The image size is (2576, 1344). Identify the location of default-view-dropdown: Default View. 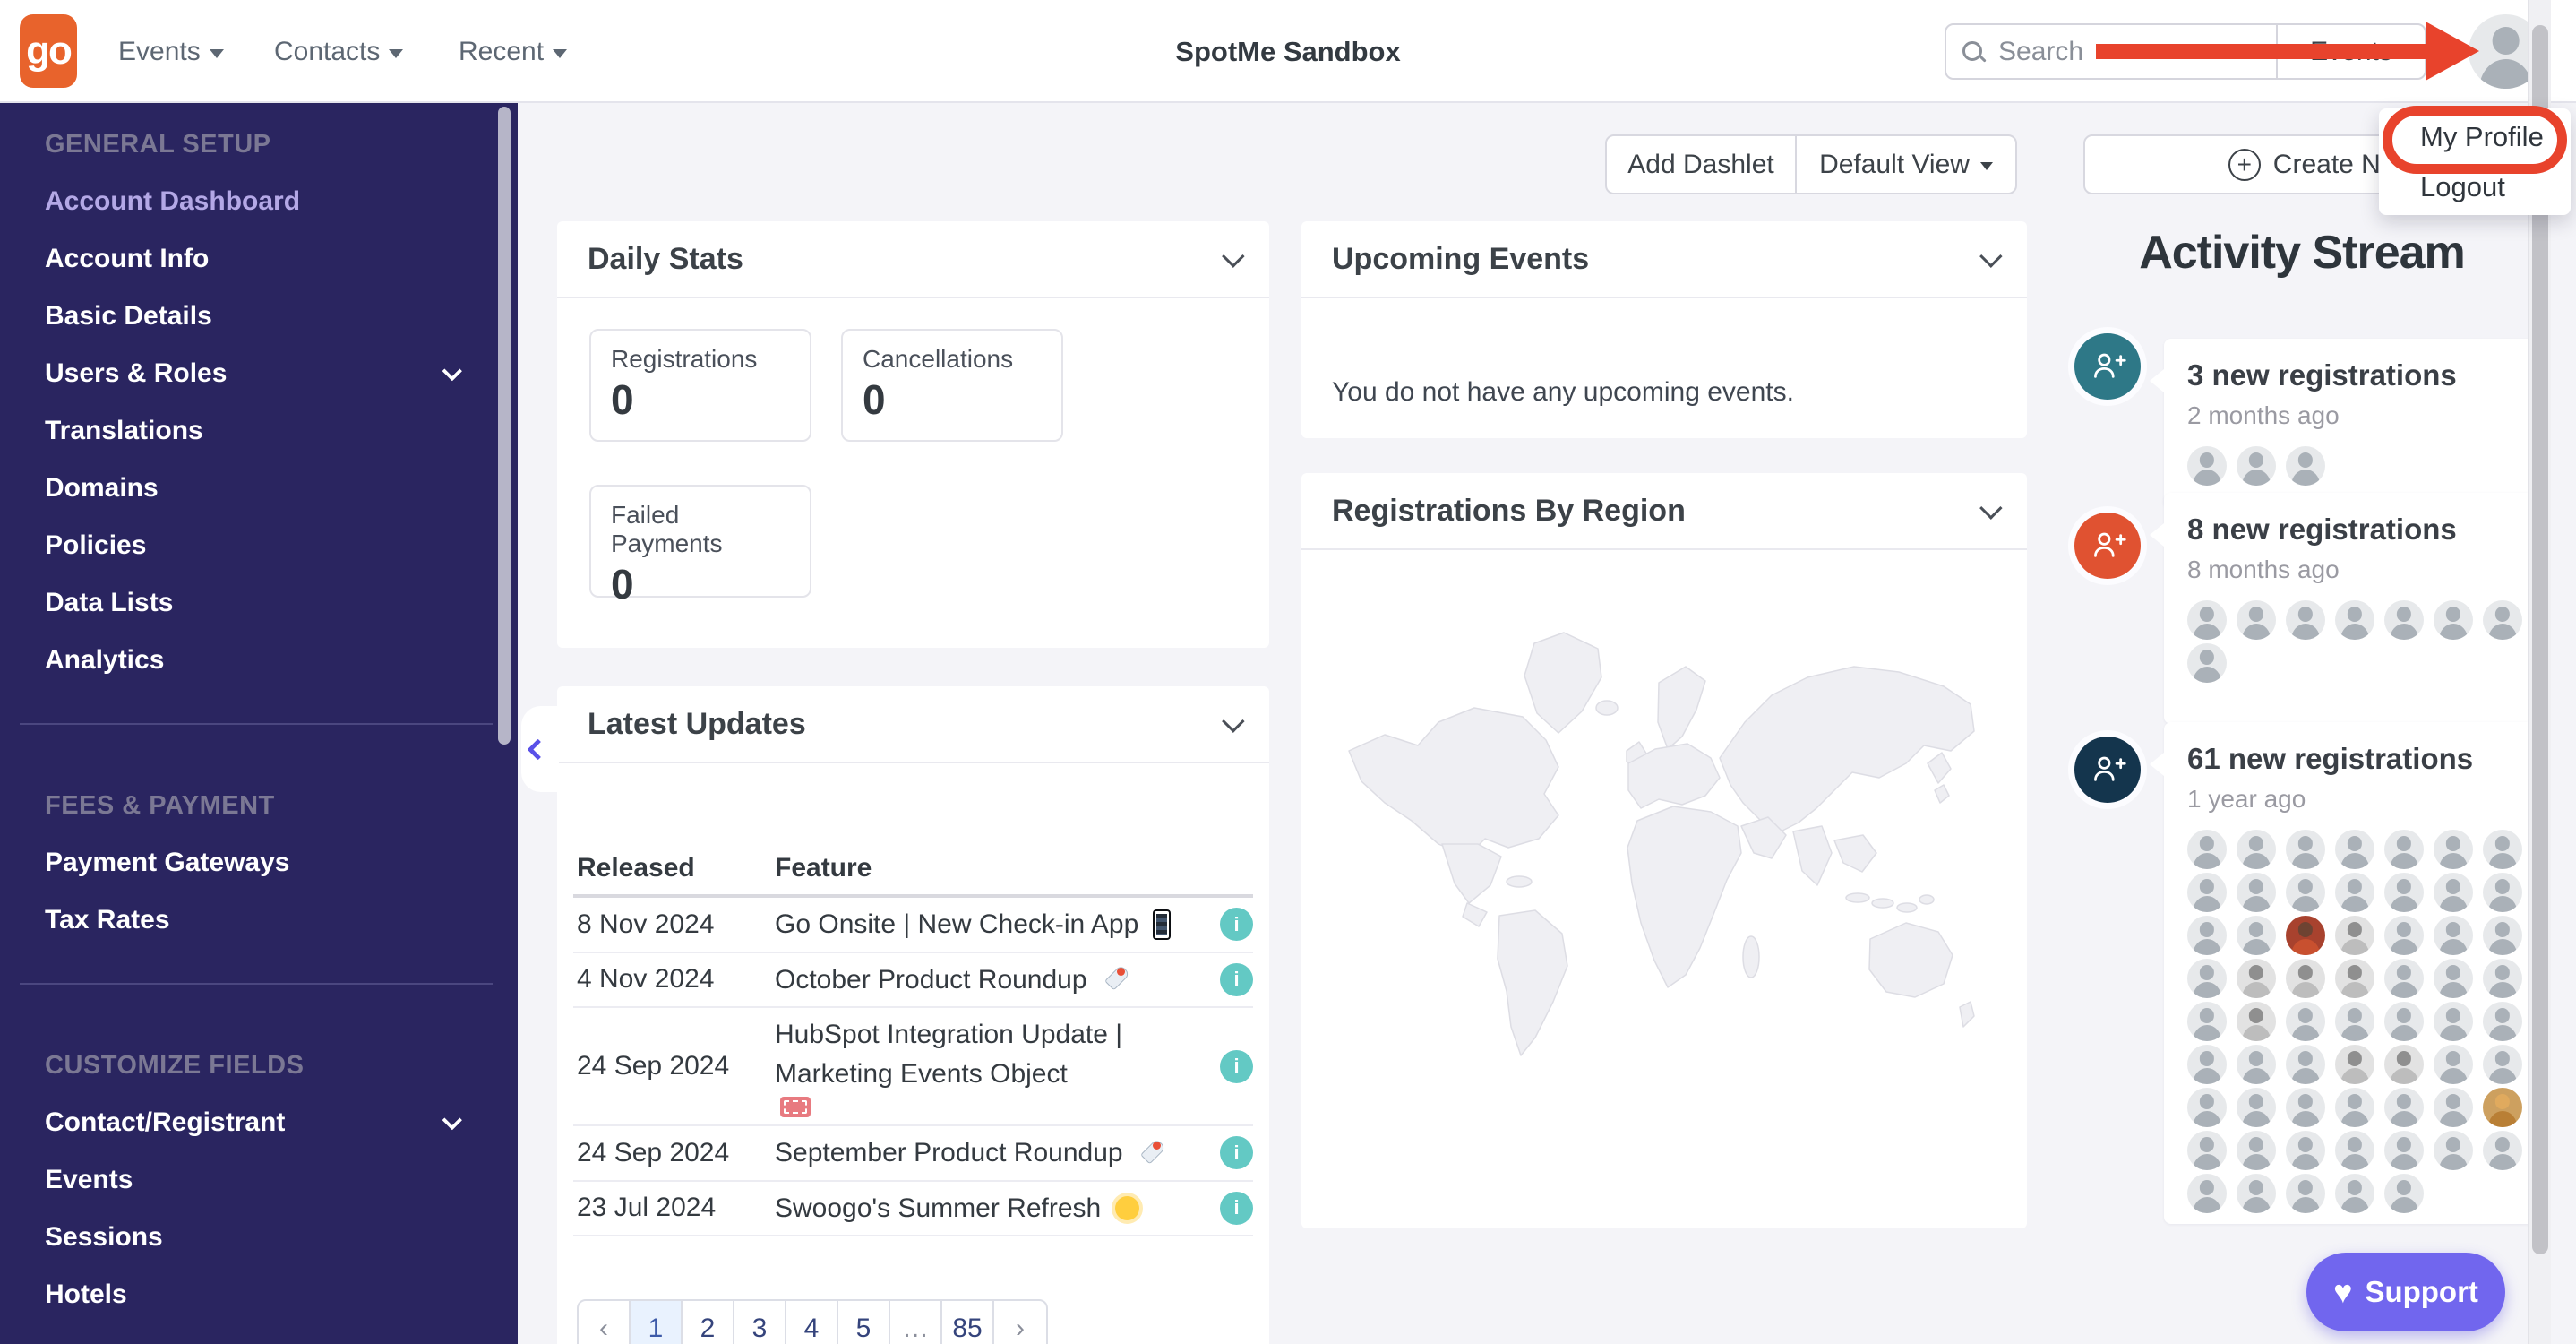
(1905, 164).